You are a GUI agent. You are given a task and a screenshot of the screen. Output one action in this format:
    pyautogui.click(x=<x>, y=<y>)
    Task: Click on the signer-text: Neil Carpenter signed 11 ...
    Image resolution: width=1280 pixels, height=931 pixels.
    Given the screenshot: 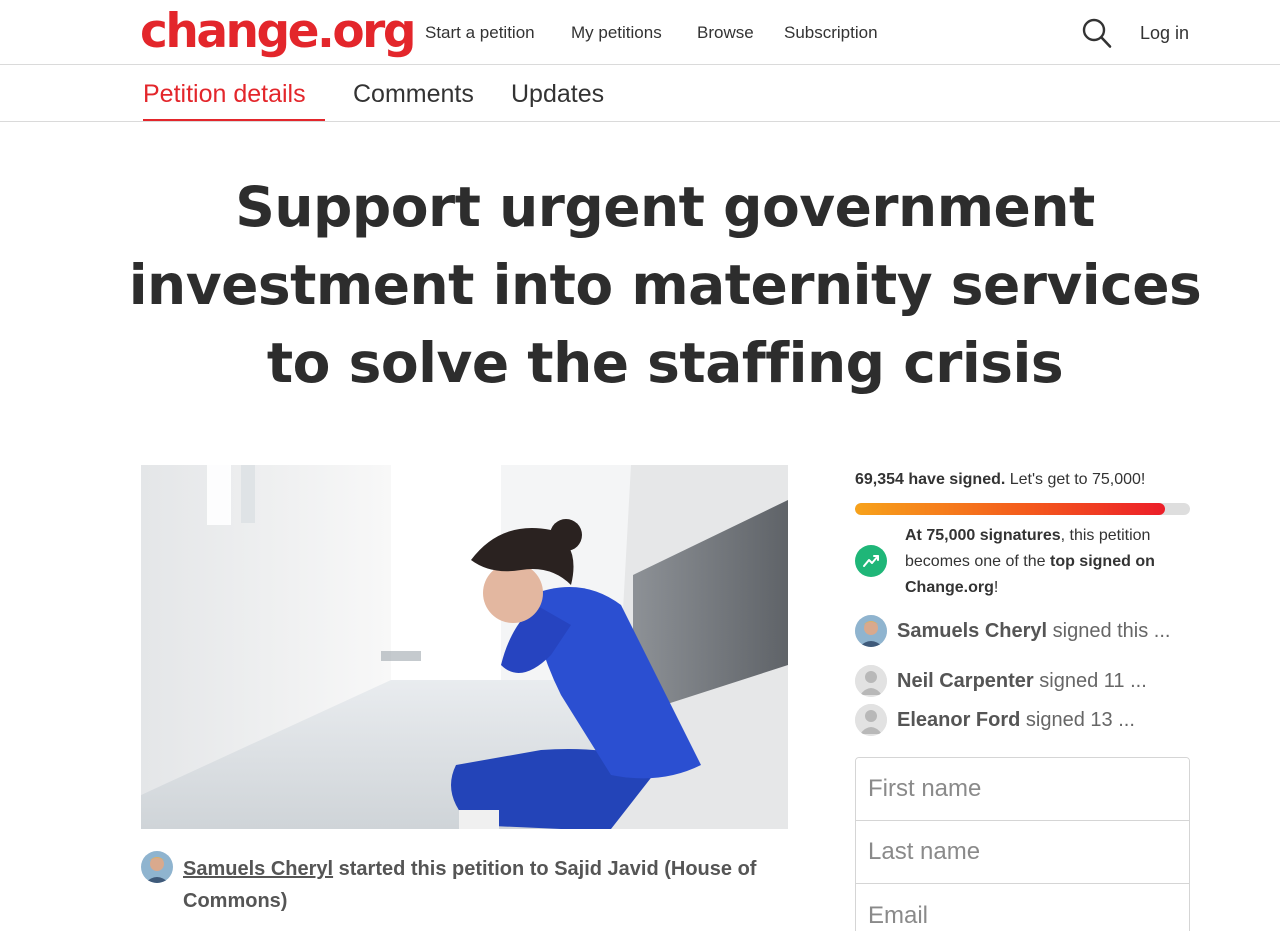 What is the action you would take?
    pyautogui.click(x=1022, y=681)
    